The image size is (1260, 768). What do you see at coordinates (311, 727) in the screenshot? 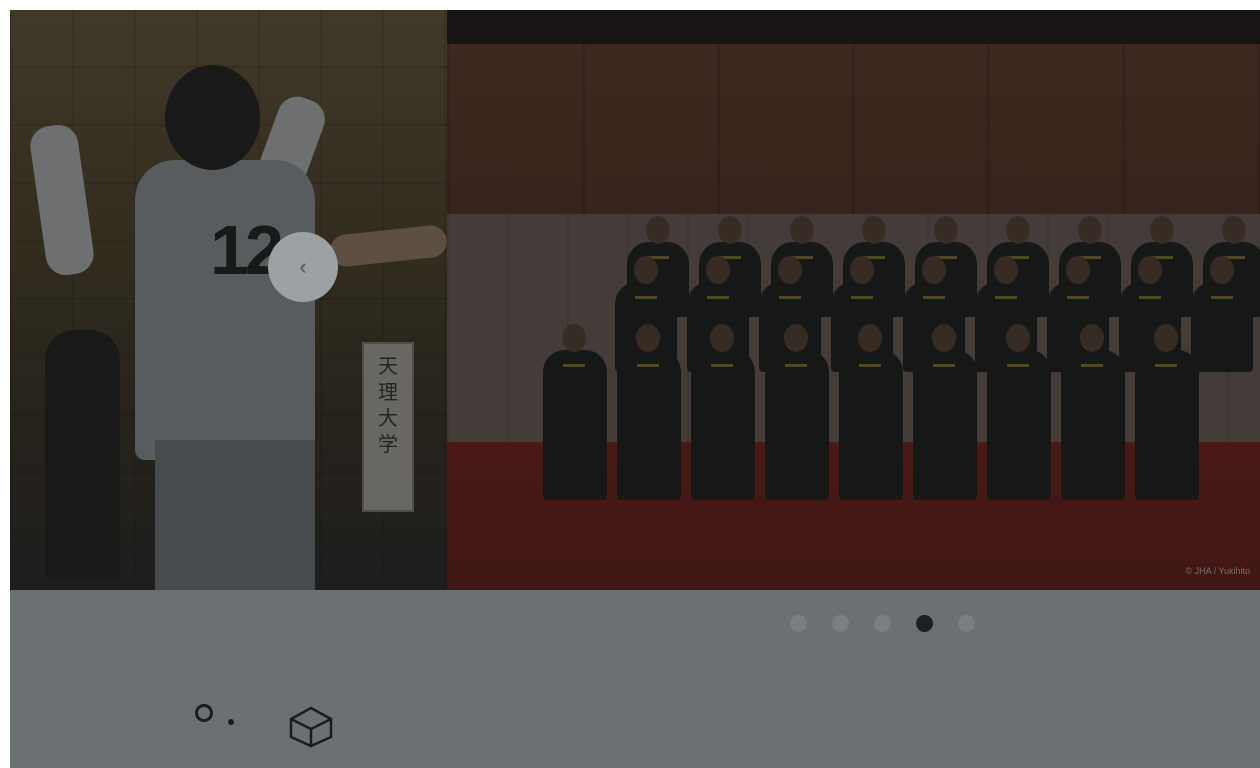
I see `cube-icon` at bounding box center [311, 727].